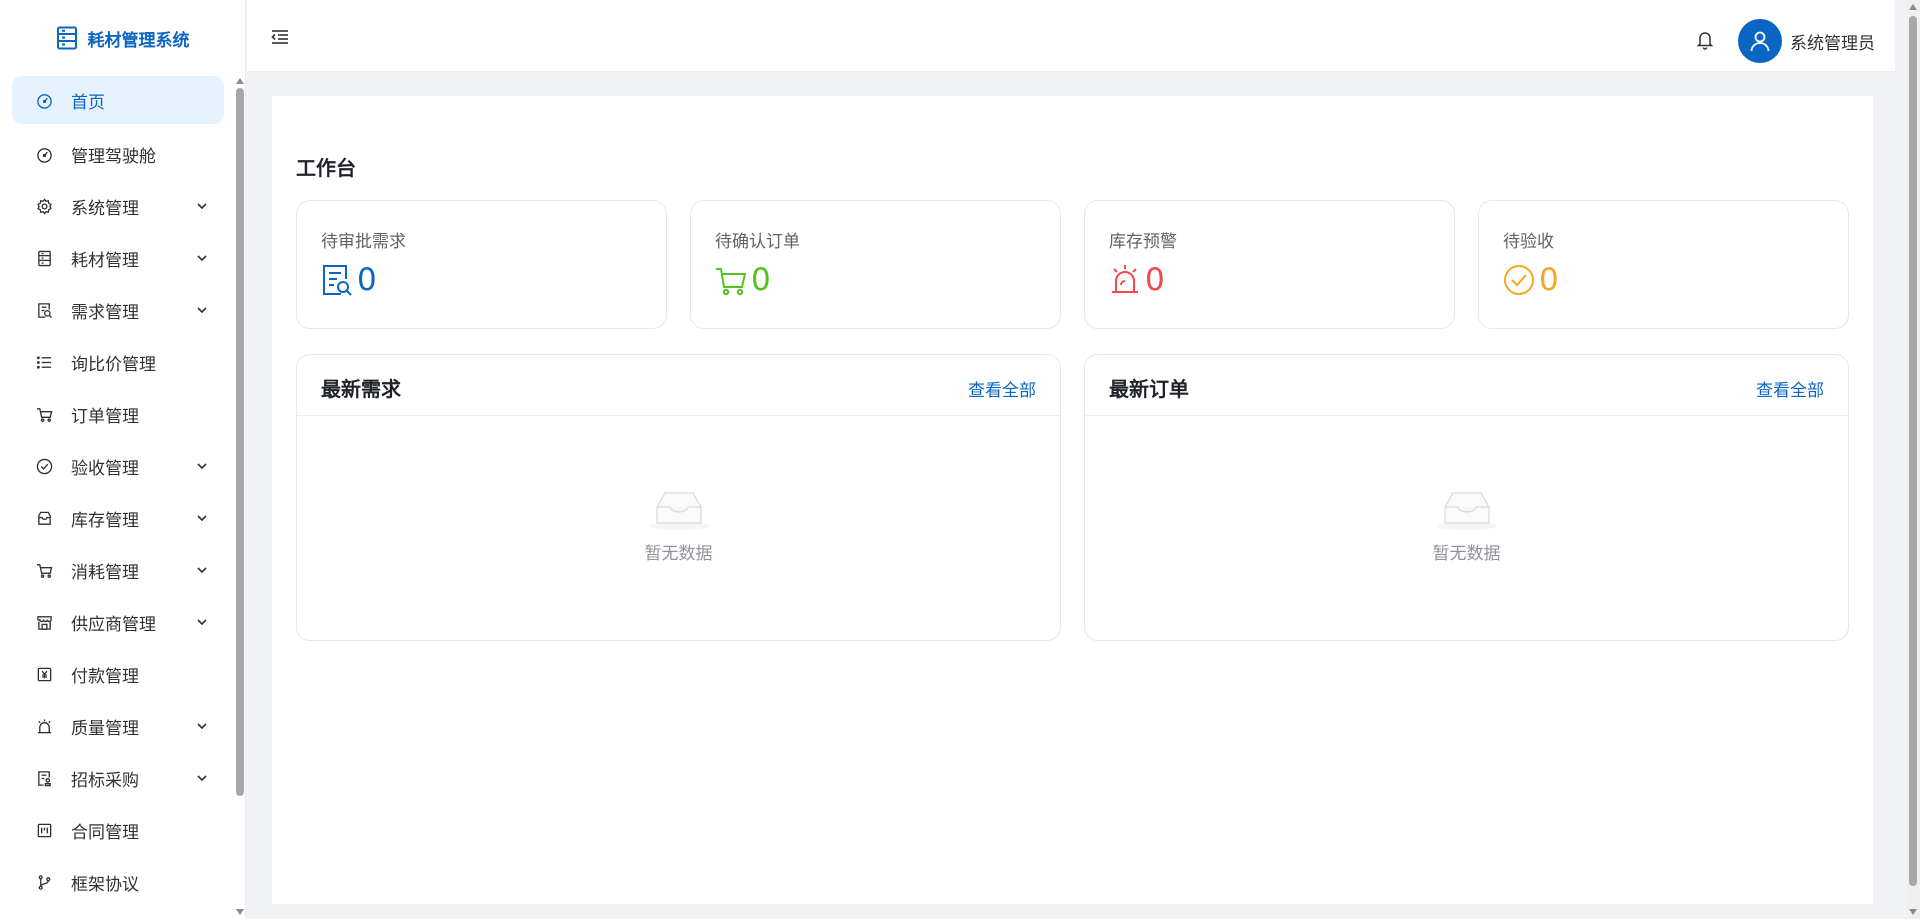 This screenshot has height=919, width=1920. What do you see at coordinates (44, 362) in the screenshot?
I see `list-icon` at bounding box center [44, 362].